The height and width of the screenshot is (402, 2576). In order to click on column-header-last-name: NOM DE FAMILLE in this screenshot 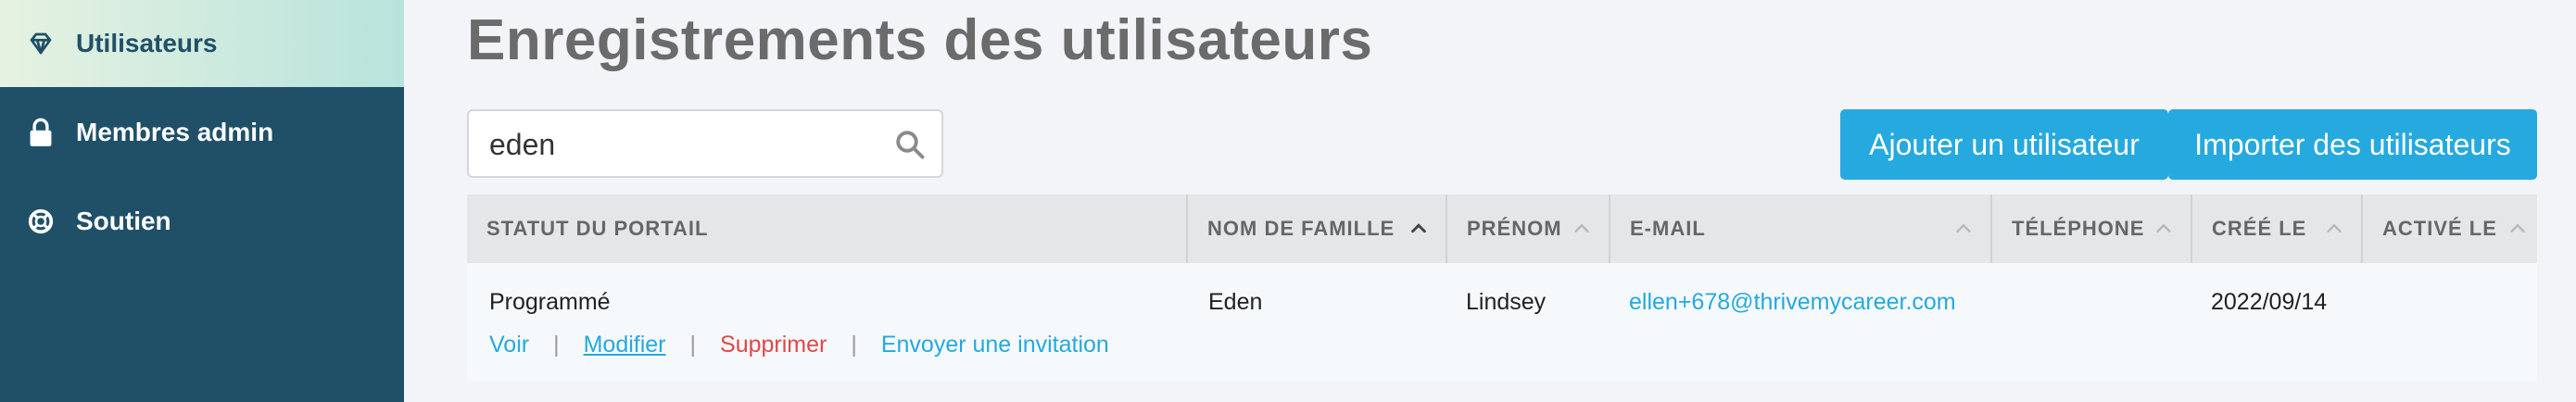, I will do `click(1316, 229)`.